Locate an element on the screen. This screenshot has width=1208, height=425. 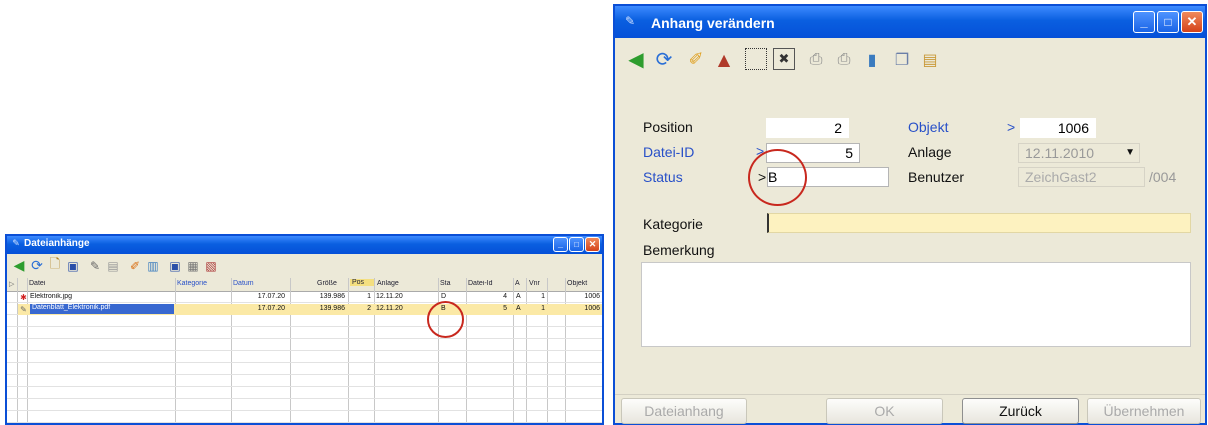
edit-window-title: Anhang verändern is located at coordinates (713, 23).